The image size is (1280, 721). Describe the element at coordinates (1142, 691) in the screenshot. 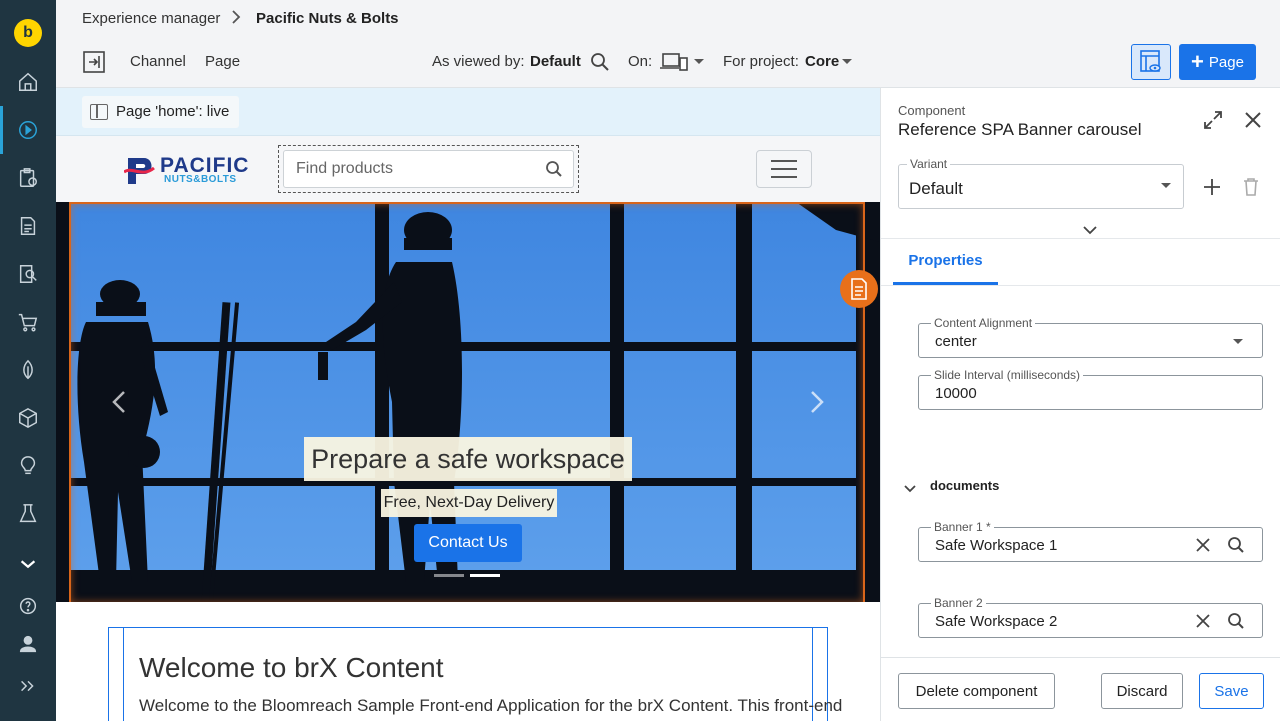

I see `discard-button: Discard` at that location.